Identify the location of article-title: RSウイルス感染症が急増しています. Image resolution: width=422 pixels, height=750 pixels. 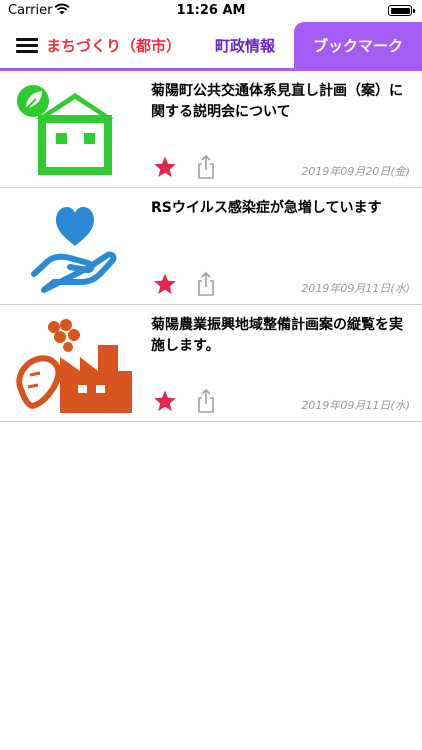
(282, 208).